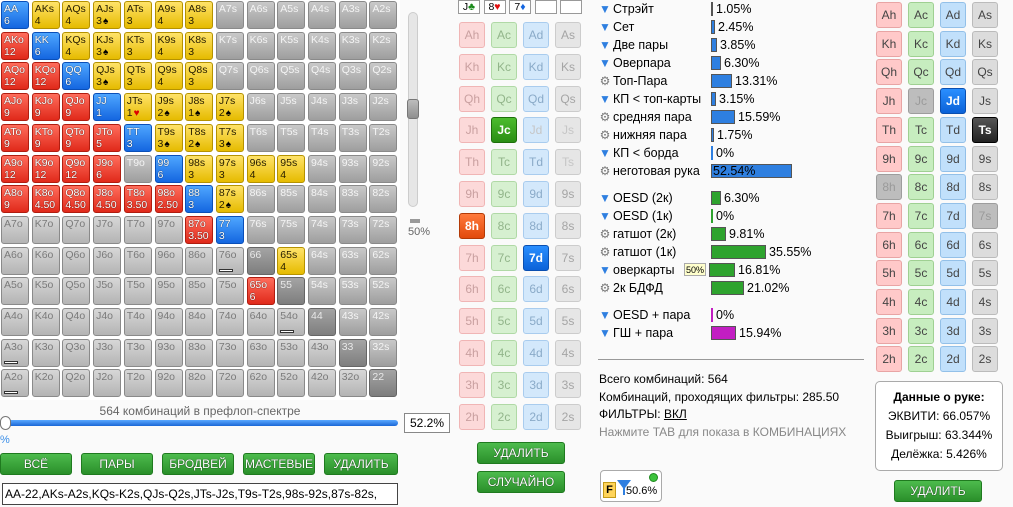  What do you see at coordinates (921, 187) in the screenshot?
I see `hand-card-button: 8c` at bounding box center [921, 187].